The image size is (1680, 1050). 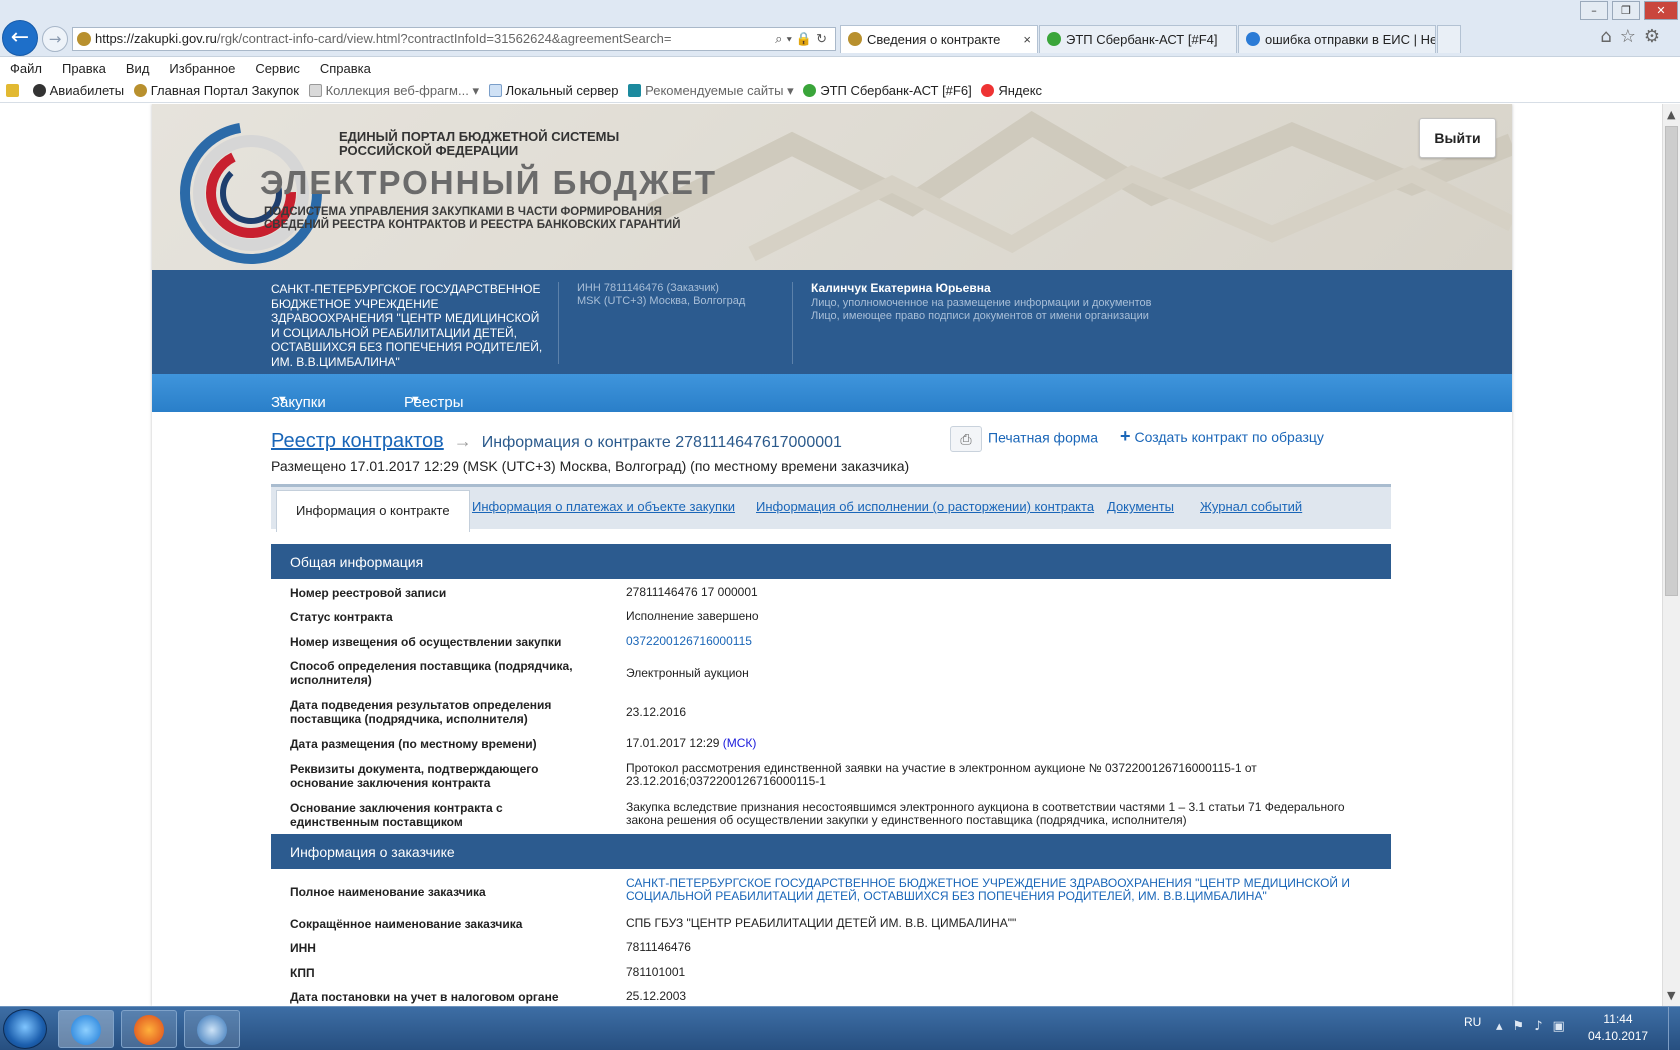 What do you see at coordinates (1609, 36) in the screenshot?
I see `home-icon: ⌂` at bounding box center [1609, 36].